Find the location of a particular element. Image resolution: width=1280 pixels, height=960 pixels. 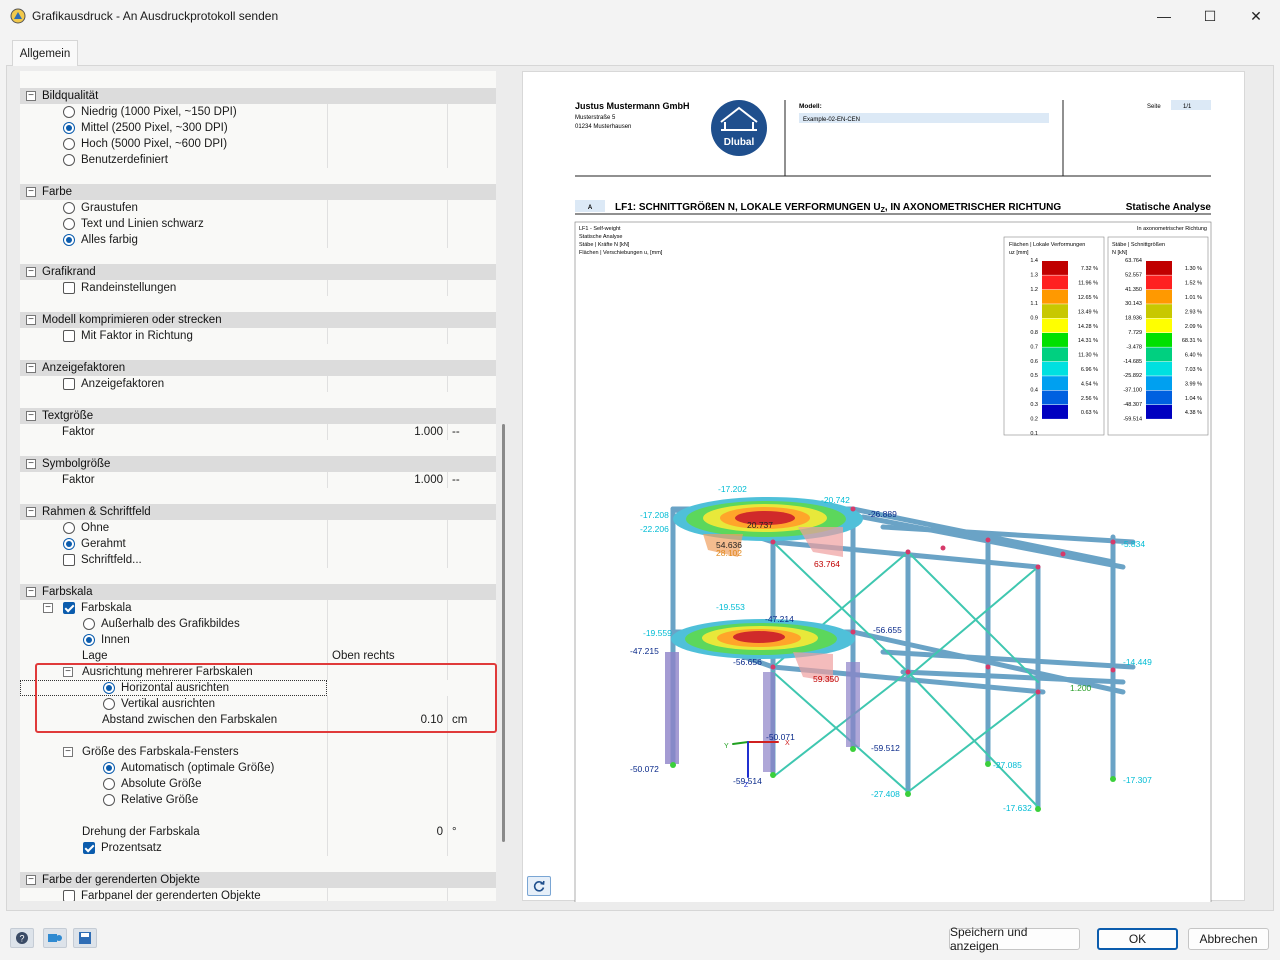

option-row: − Farbskala is located at coordinates (258, 608).